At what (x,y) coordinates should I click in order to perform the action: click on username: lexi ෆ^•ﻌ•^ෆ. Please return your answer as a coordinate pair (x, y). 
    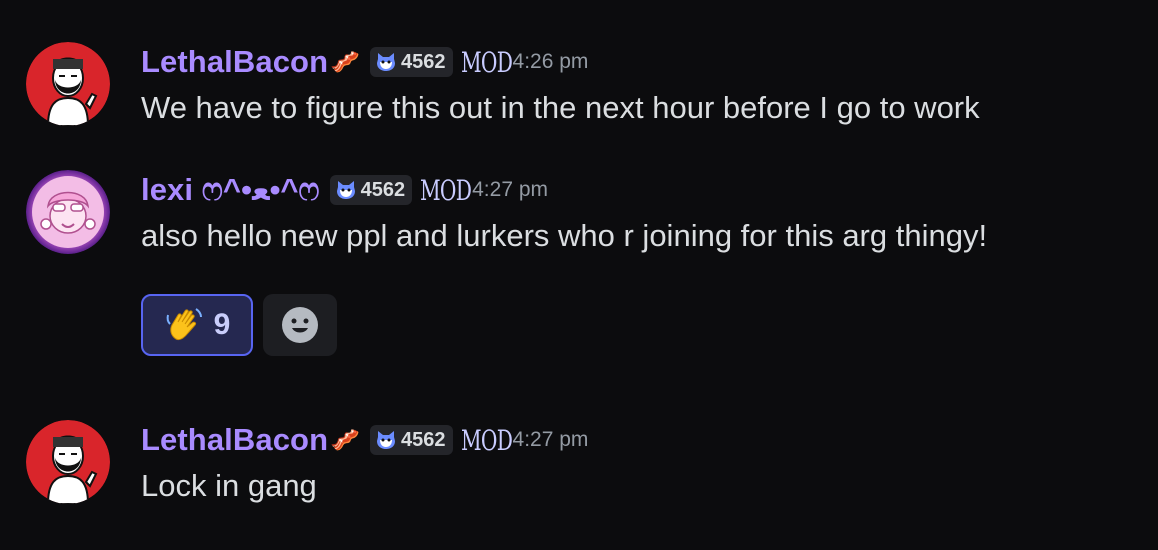
    Looking at the image, I should click on (230, 190).